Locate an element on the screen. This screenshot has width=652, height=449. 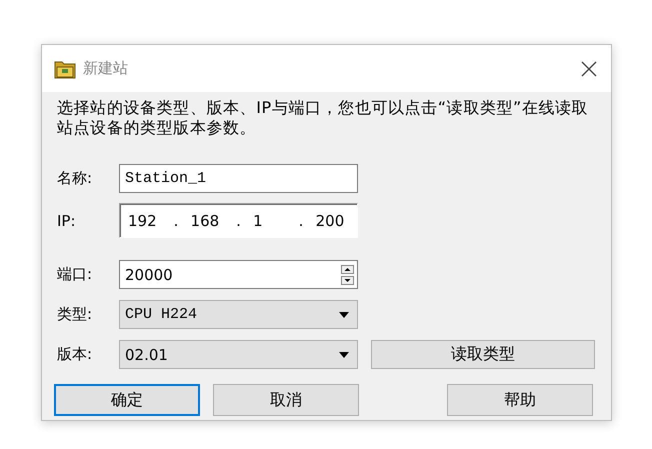
field-label: 名称: is located at coordinates (75, 178).